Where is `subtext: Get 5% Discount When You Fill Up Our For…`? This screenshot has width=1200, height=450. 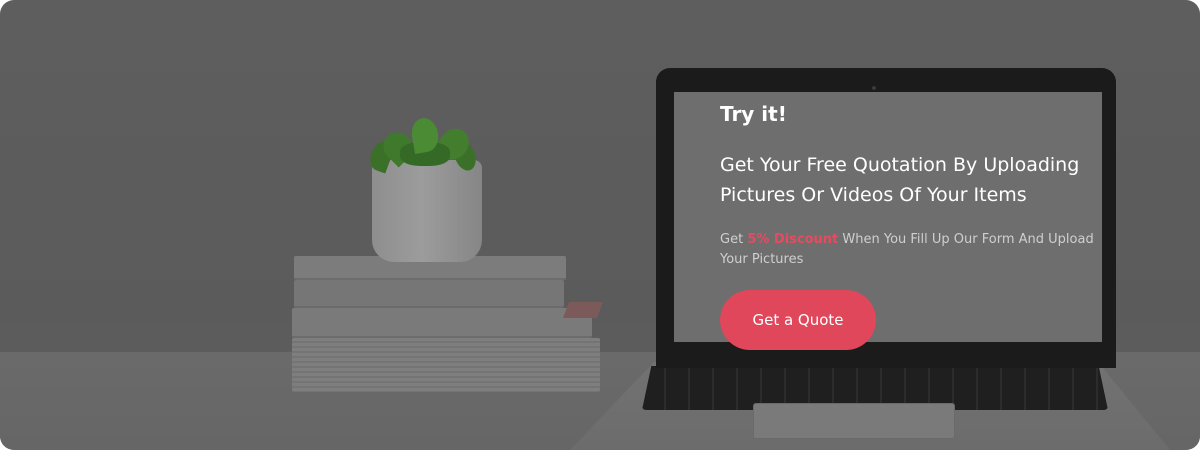 subtext: Get 5% Discount When You Fill Up Our For… is located at coordinates (920, 250).